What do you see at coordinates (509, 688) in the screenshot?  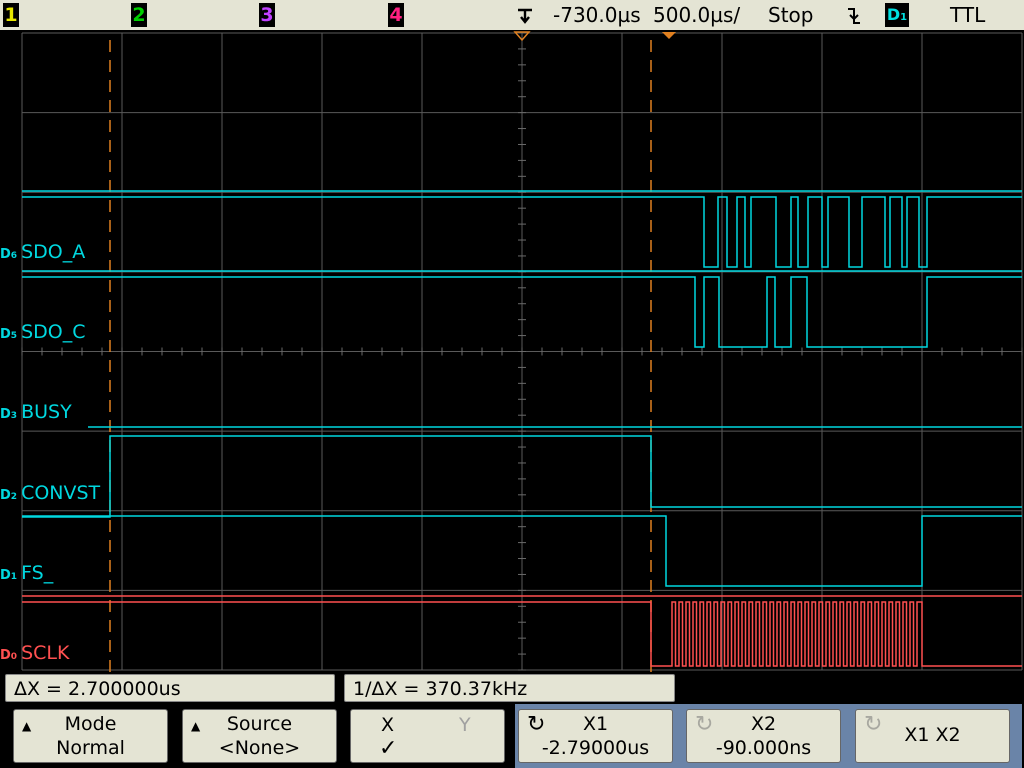 I see `inverse-delta-x-readout: 1/ΔX = 370.37kHz` at bounding box center [509, 688].